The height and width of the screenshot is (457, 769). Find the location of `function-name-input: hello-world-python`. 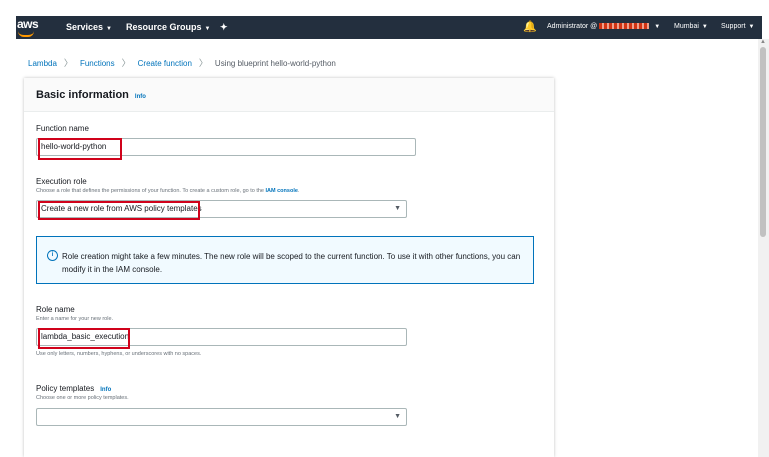

function-name-input: hello-world-python is located at coordinates (226, 147).